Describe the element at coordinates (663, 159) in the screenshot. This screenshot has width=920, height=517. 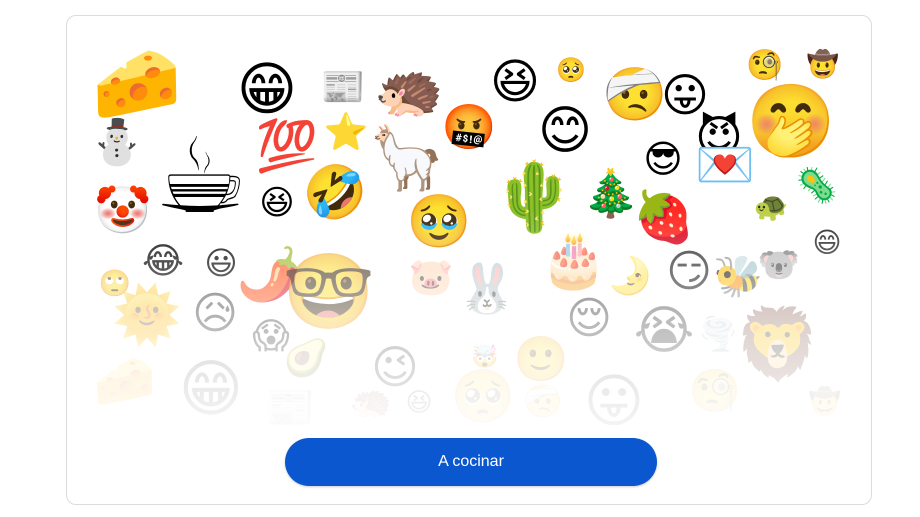
I see `sunglasses-face-icon: 😎` at that location.